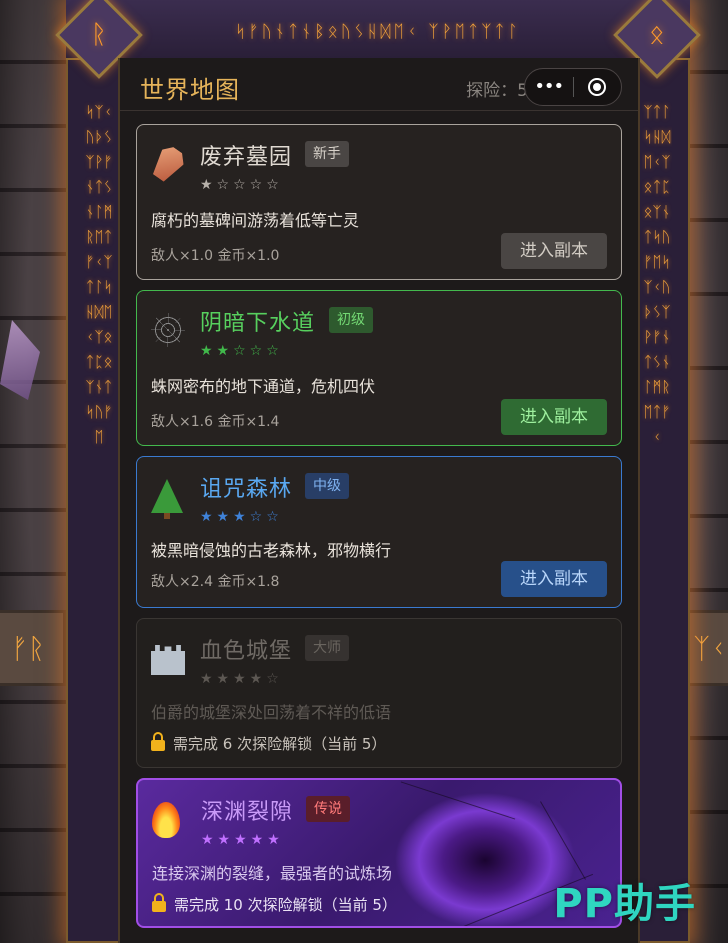  Describe the element at coordinates (271, 550) in the screenshot. I see `dungeon-description: 被黑暗侵蚀的古老森林，邪物横行` at that location.